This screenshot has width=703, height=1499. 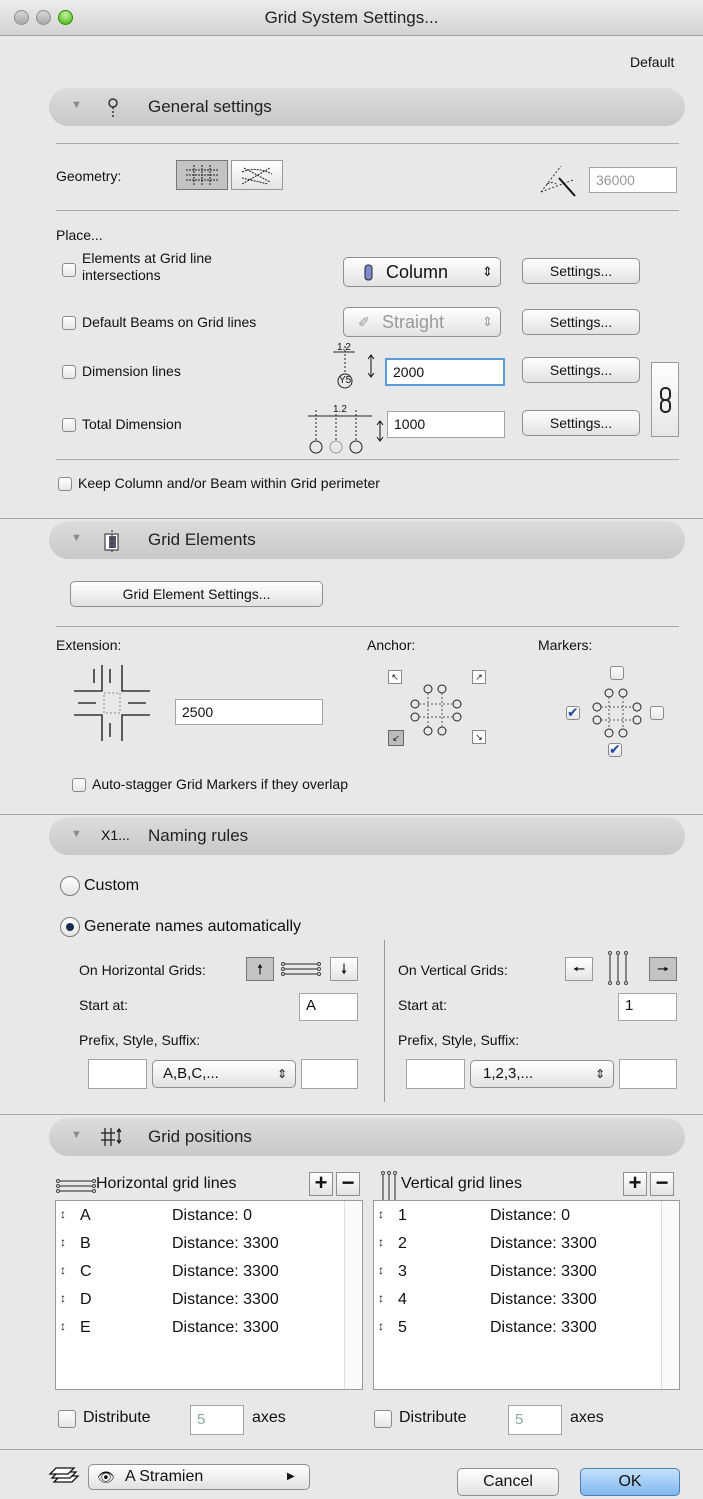 I want to click on vertical-grid-lines-title: Vertical grid lines, so click(x=461, y=1183).